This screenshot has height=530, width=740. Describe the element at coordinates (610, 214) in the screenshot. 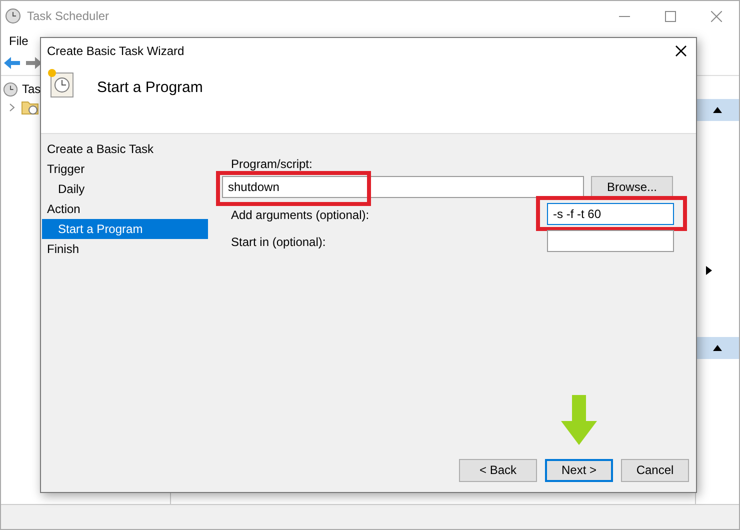

I see `input-field: -s -f -t 60` at that location.